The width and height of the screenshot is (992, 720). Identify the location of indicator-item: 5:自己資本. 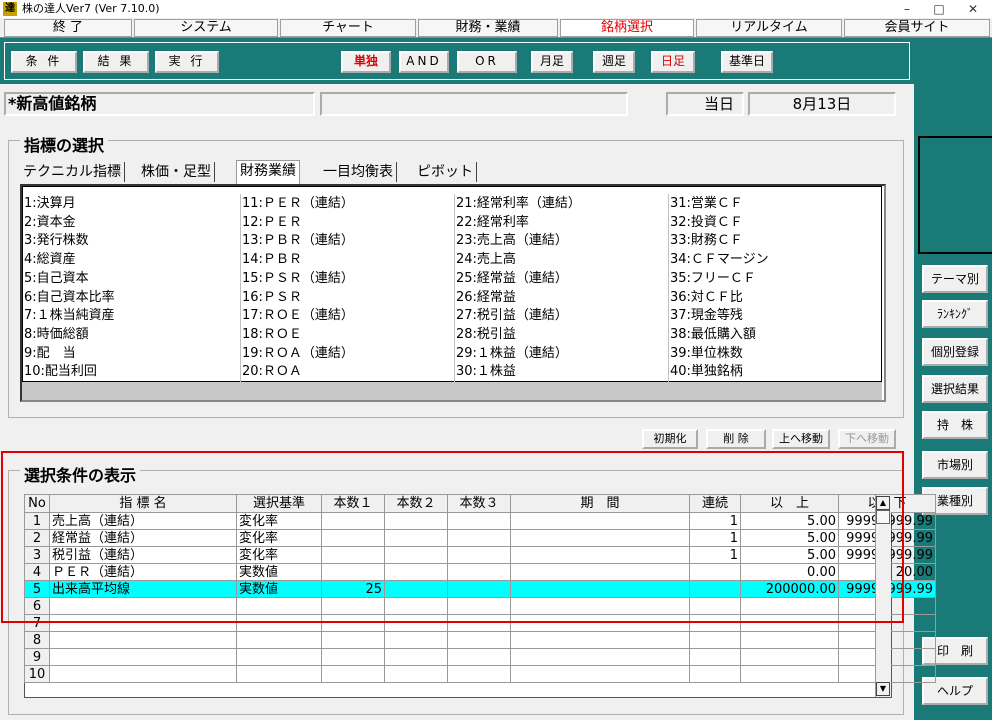
(56, 279).